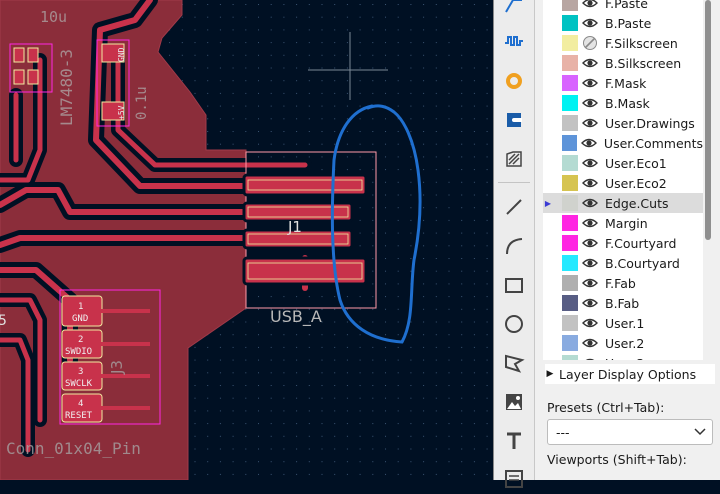 Image resolution: width=720 pixels, height=494 pixels. Describe the element at coordinates (514, 363) in the screenshot. I see `draw-polygon-tool` at that location.